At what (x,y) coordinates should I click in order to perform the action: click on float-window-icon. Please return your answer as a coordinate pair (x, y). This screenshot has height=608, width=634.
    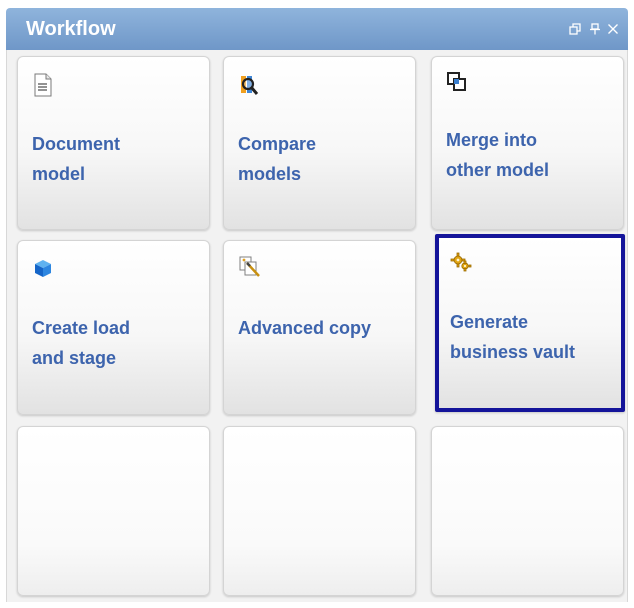
    Looking at the image, I should click on (575, 29).